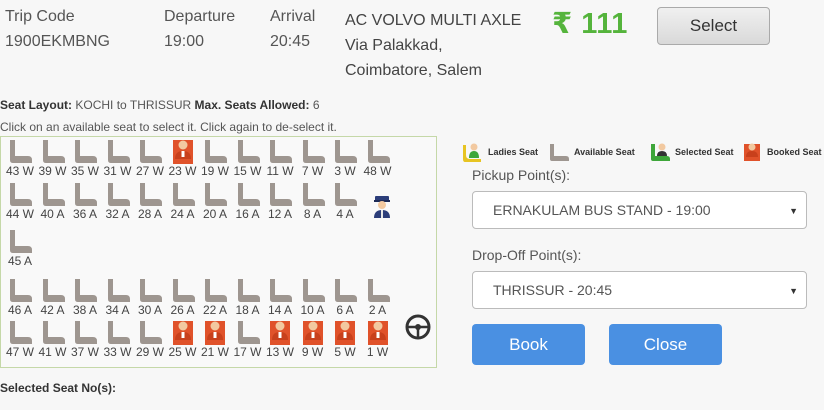  I want to click on seat-28a: 28 A, so click(150, 200).